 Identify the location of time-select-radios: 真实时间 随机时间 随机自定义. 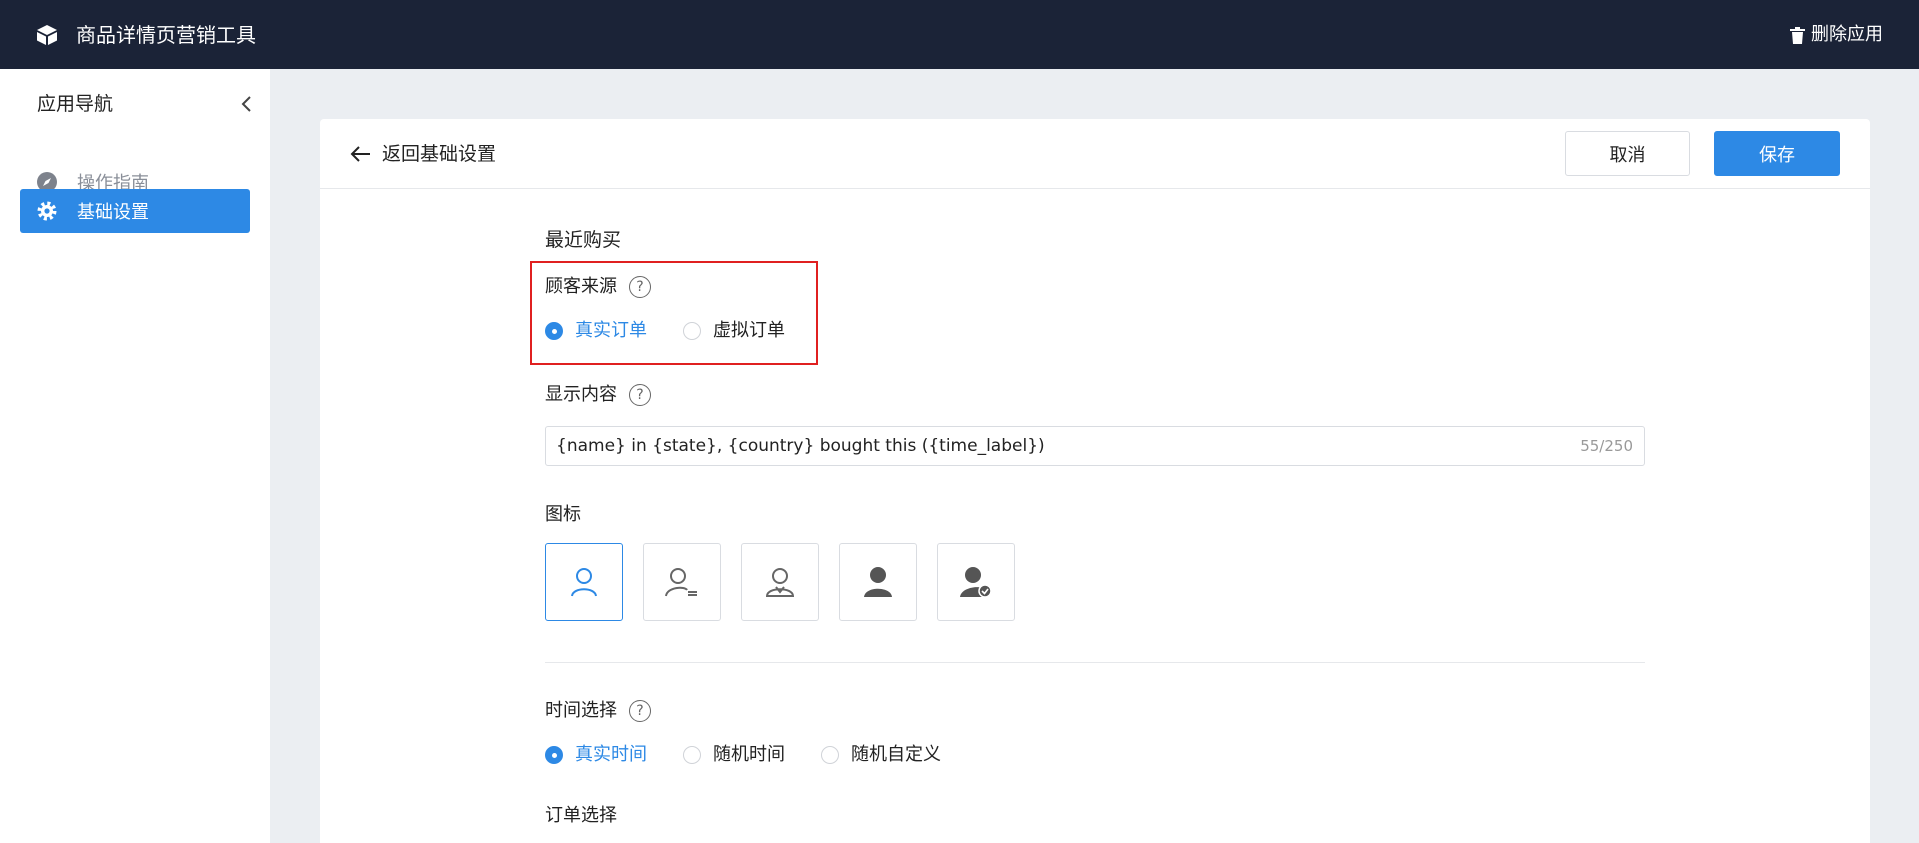
(761, 755).